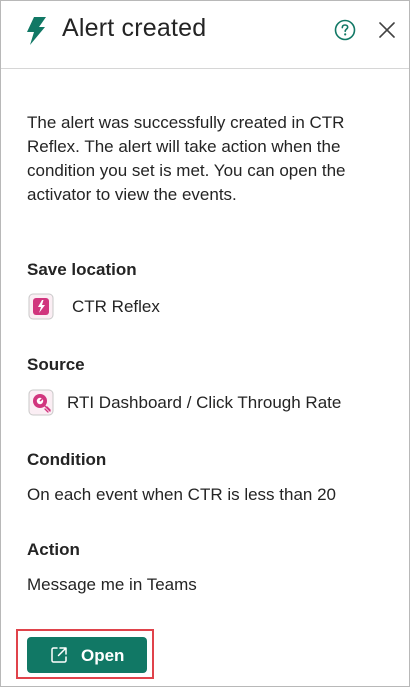  Describe the element at coordinates (67, 459) in the screenshot. I see `condition-label: Condition` at that location.